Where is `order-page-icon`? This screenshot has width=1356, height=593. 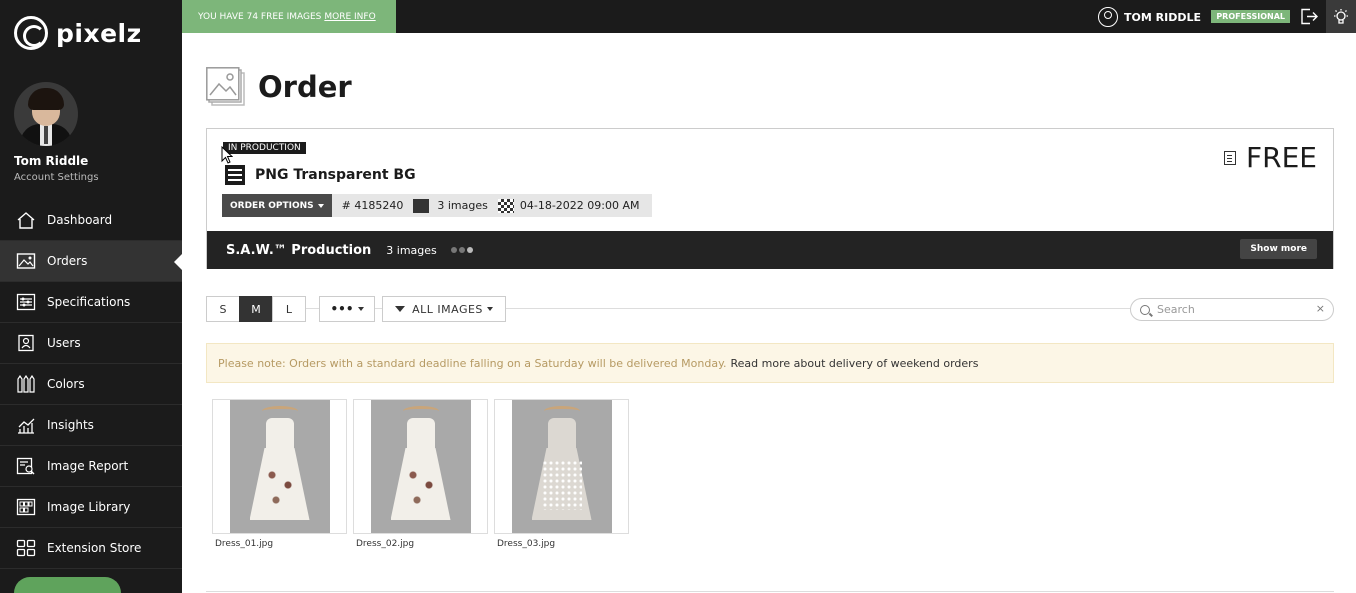
order-page-icon is located at coordinates (226, 87).